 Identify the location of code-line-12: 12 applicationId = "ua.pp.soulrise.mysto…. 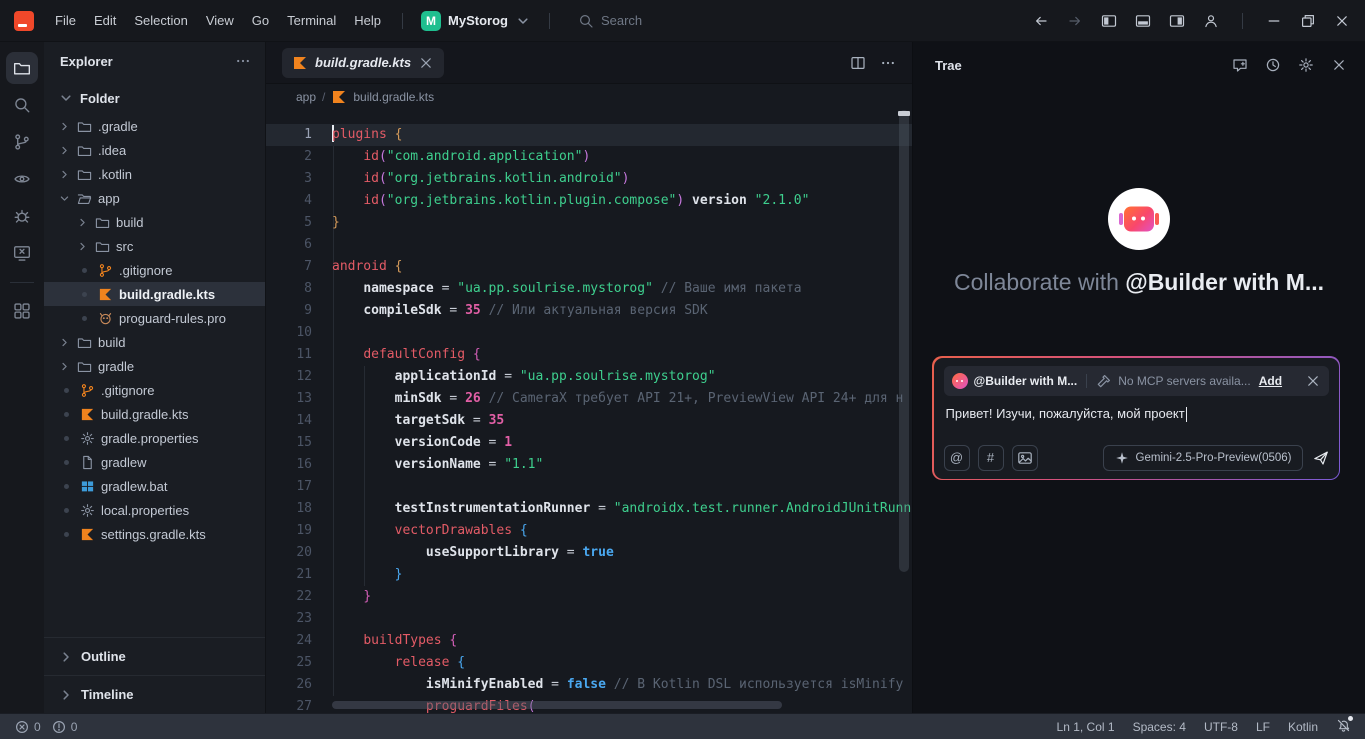
(589, 377).